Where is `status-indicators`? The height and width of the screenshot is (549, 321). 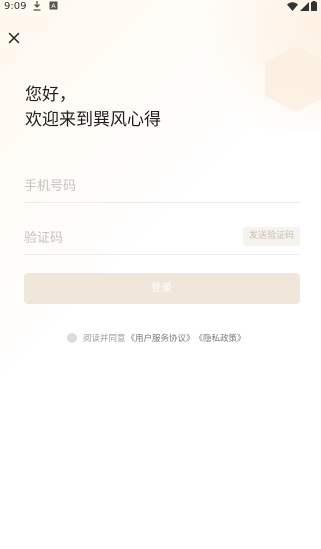 status-indicators is located at coordinates (302, 6).